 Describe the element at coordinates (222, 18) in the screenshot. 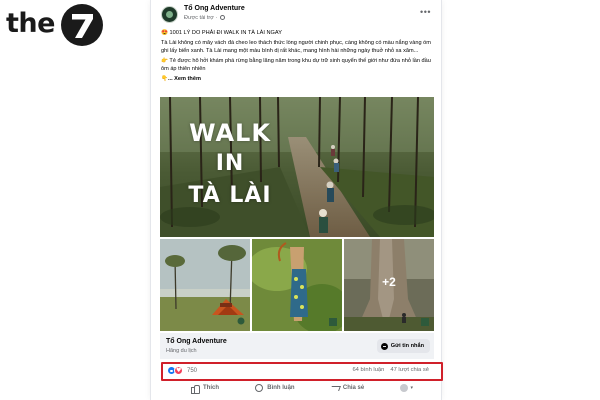

I see `globe-icon` at that location.